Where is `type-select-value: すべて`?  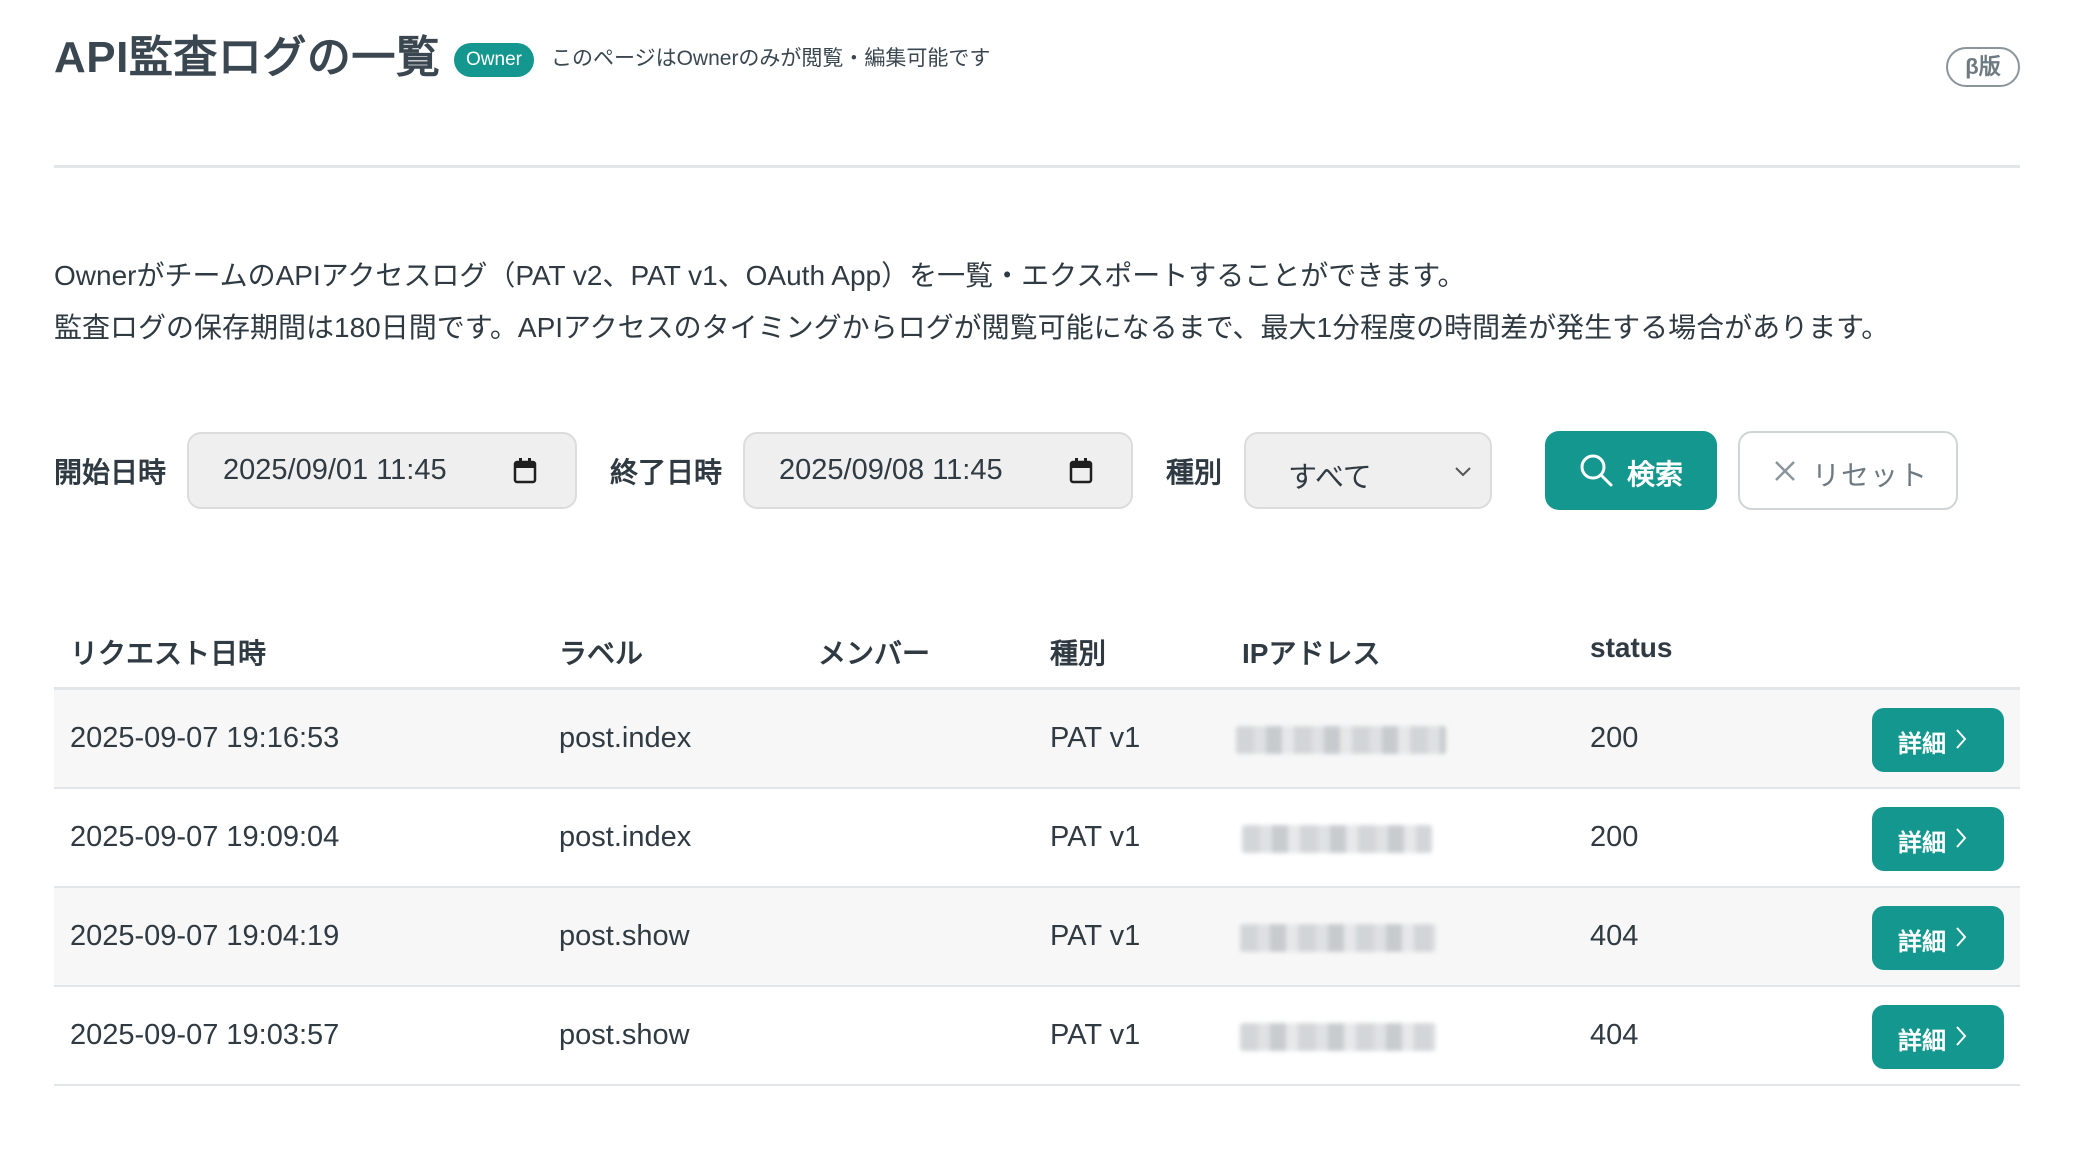 type-select-value: すべて is located at coordinates (1330, 478).